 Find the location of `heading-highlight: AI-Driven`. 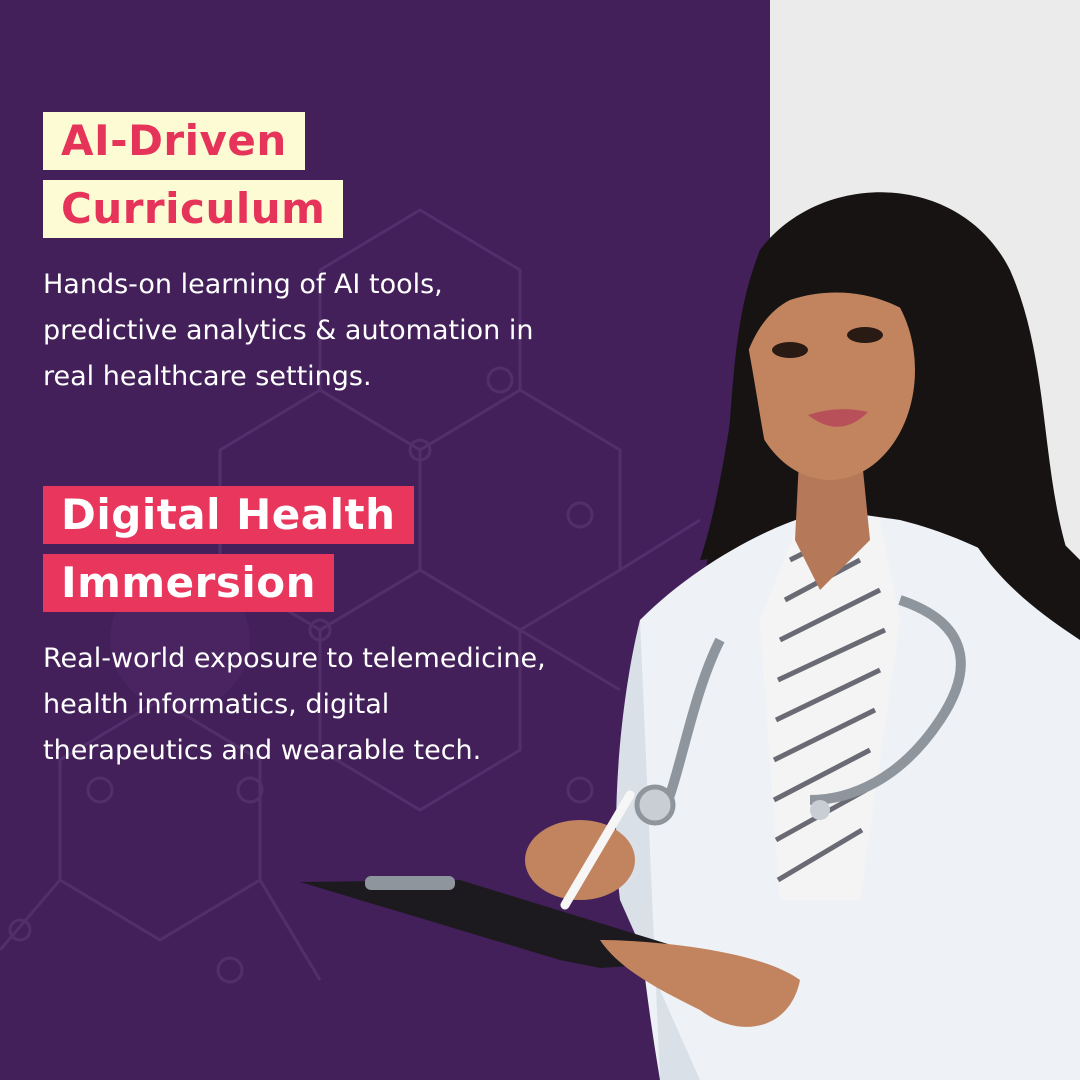

heading-highlight: AI-Driven is located at coordinates (174, 141).